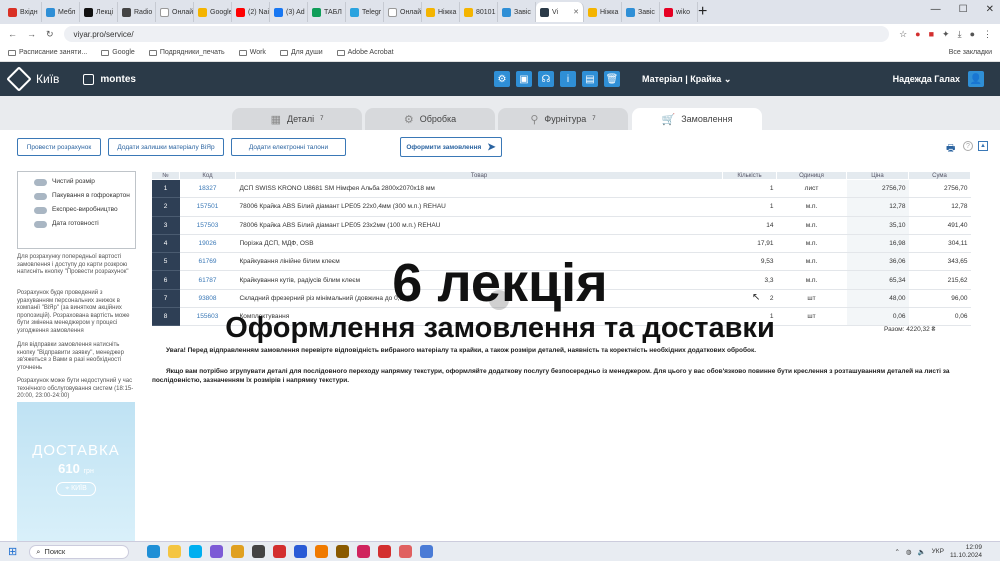 Image resolution: width=1000 pixels, height=561 pixels. I want to click on city-selector: Київ, so click(32, 79).